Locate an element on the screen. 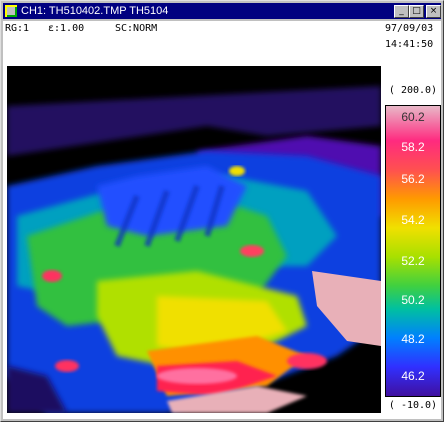 This screenshot has width=444, height=422. app-icon is located at coordinates (11, 11).